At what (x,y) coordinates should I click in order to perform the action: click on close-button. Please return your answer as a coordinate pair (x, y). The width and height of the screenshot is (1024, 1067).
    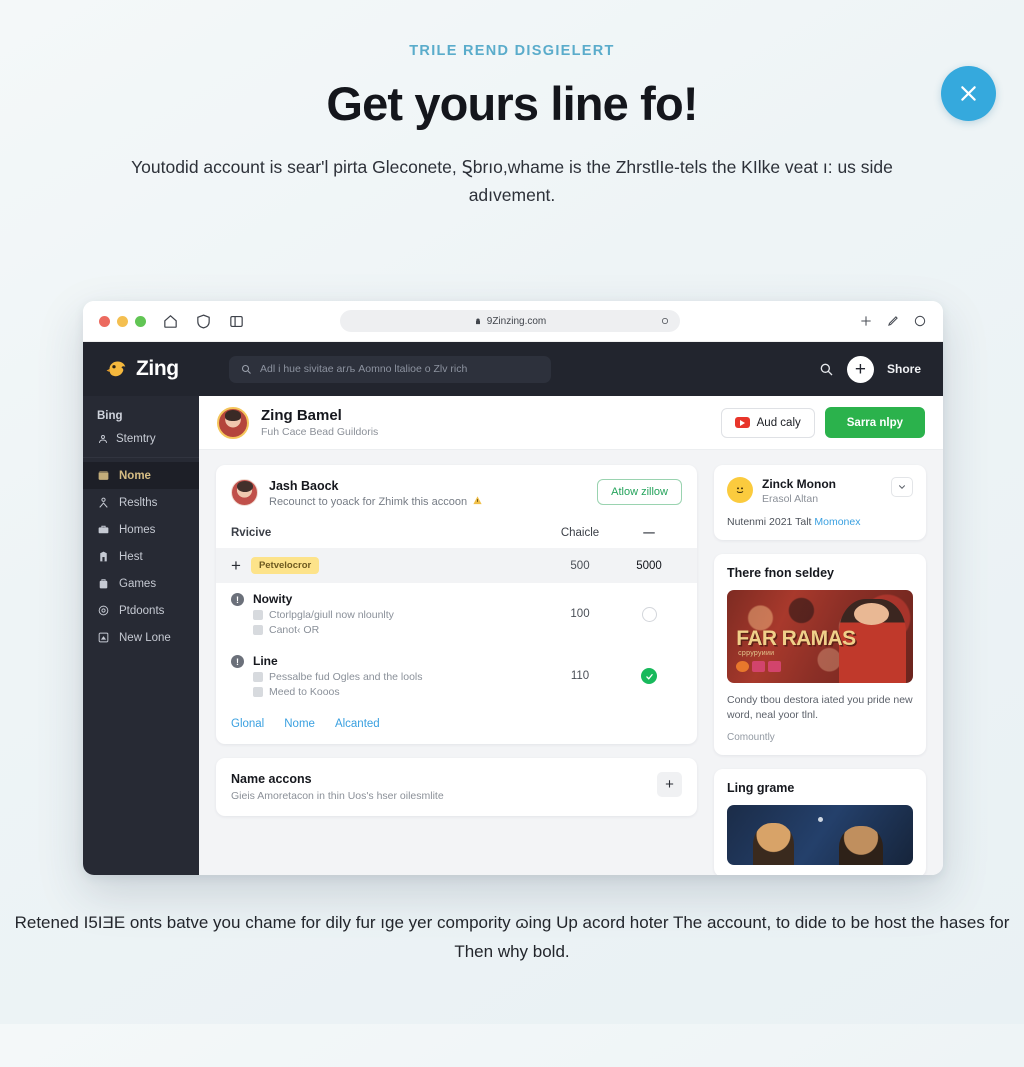
    Looking at the image, I should click on (968, 93).